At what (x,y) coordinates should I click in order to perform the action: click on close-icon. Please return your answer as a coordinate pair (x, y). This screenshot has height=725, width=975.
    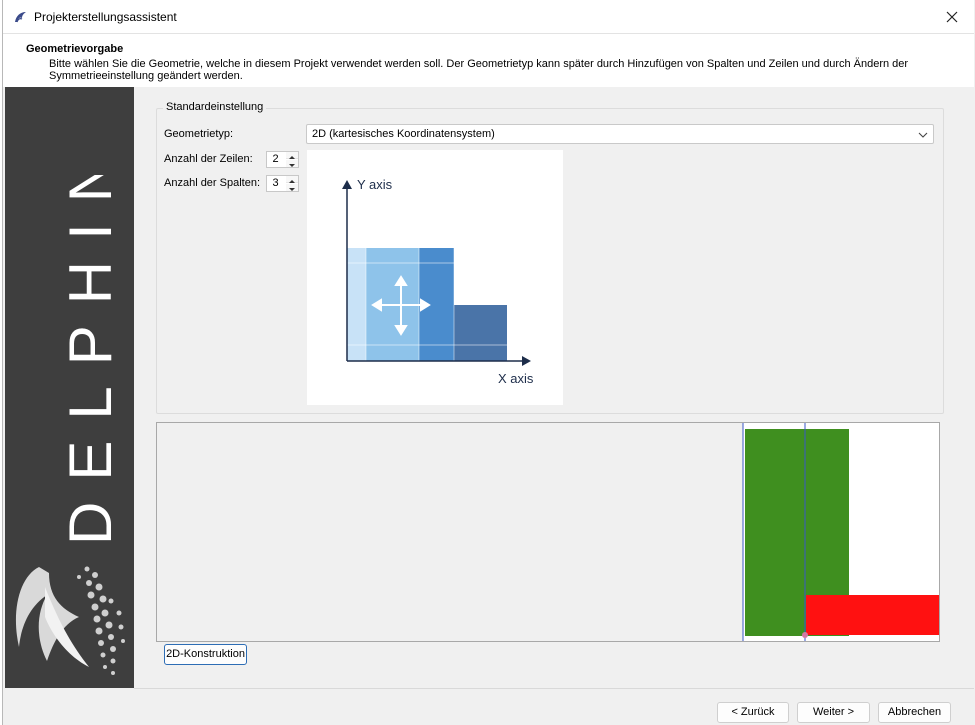
    Looking at the image, I should click on (952, 17).